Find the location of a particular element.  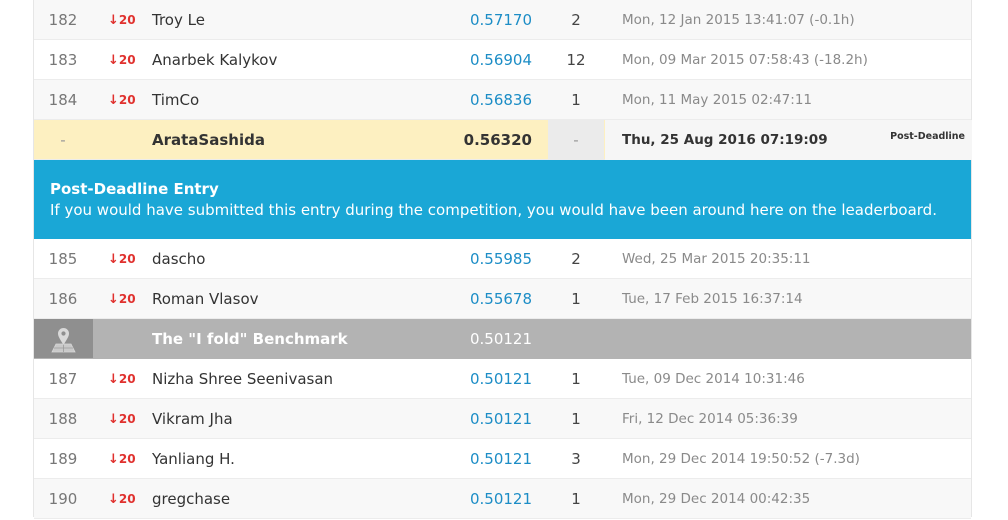

last-submission: Mon, 11 May 2015 02:47:11 is located at coordinates (717, 100).